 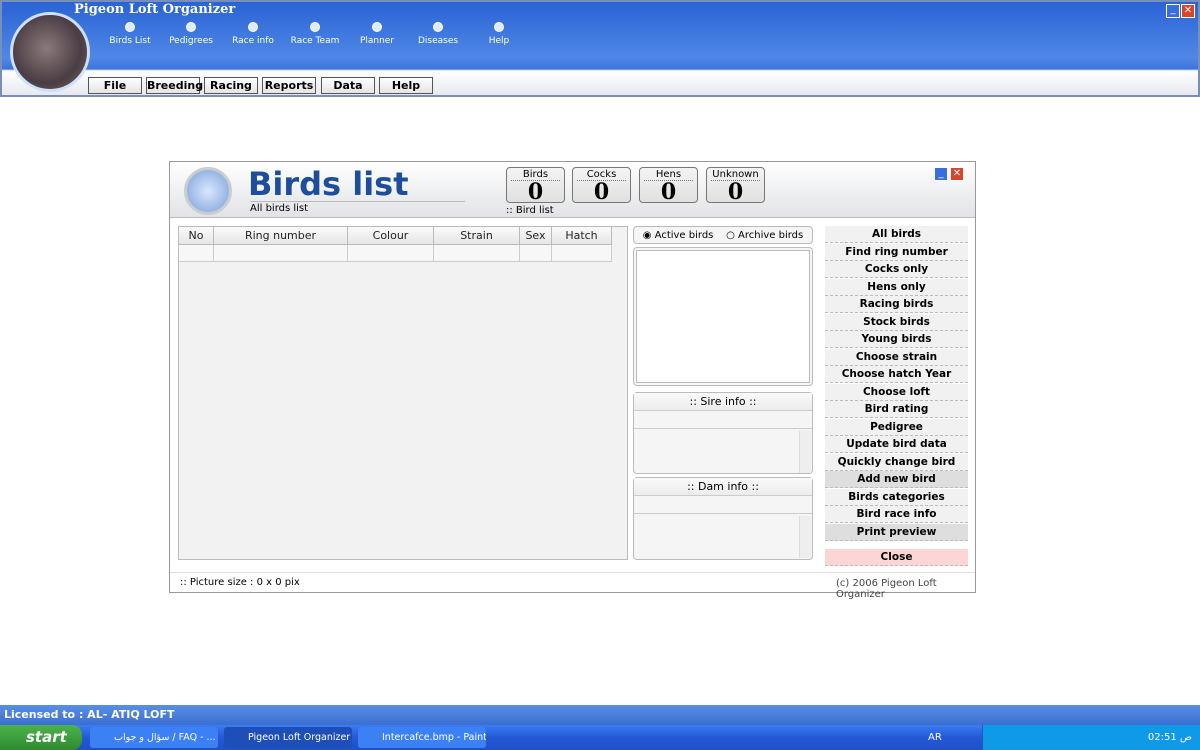 What do you see at coordinates (896, 409) in the screenshot?
I see `button-bird-rating: Bird rating` at bounding box center [896, 409].